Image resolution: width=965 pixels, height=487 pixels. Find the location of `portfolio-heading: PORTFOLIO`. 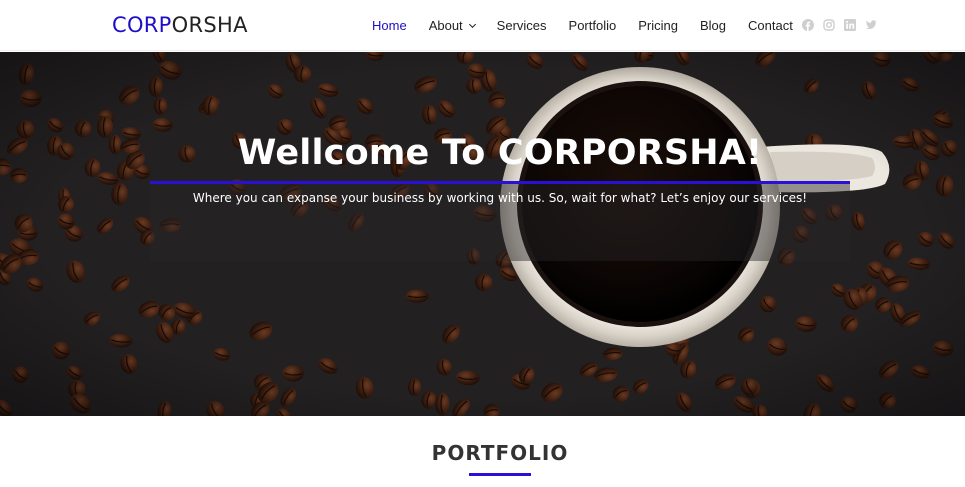

portfolio-heading: PORTFOLIO is located at coordinates (500, 453).